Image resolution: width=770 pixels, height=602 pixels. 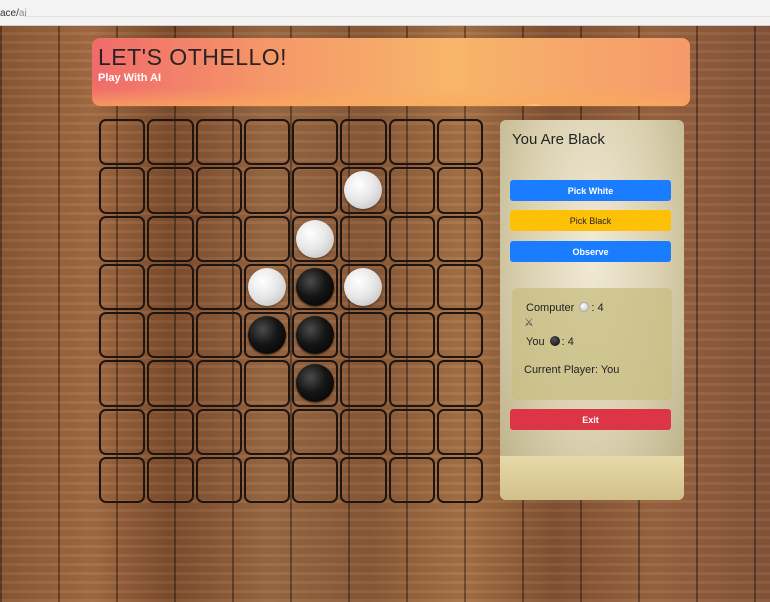 I want to click on panel-floor-graphic, so click(x=592, y=478).